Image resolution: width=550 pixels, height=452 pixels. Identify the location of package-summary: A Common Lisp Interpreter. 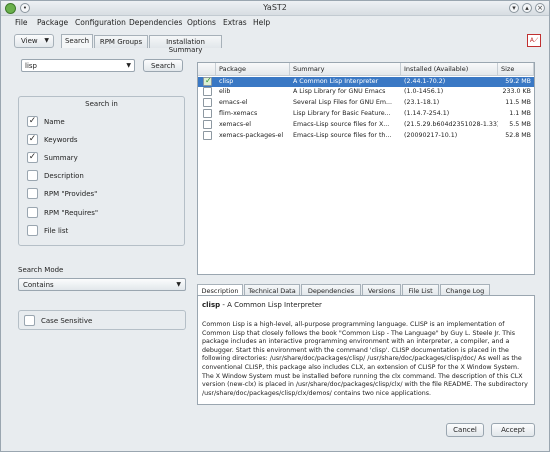
(336, 81).